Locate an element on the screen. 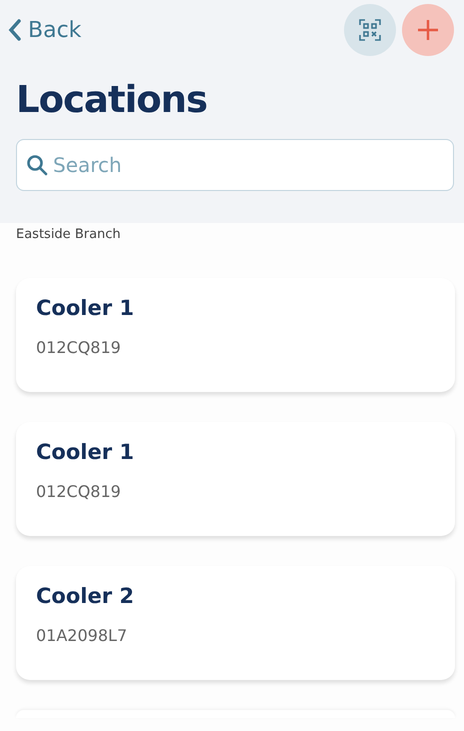 The image size is (464, 731). add-button is located at coordinates (428, 30).